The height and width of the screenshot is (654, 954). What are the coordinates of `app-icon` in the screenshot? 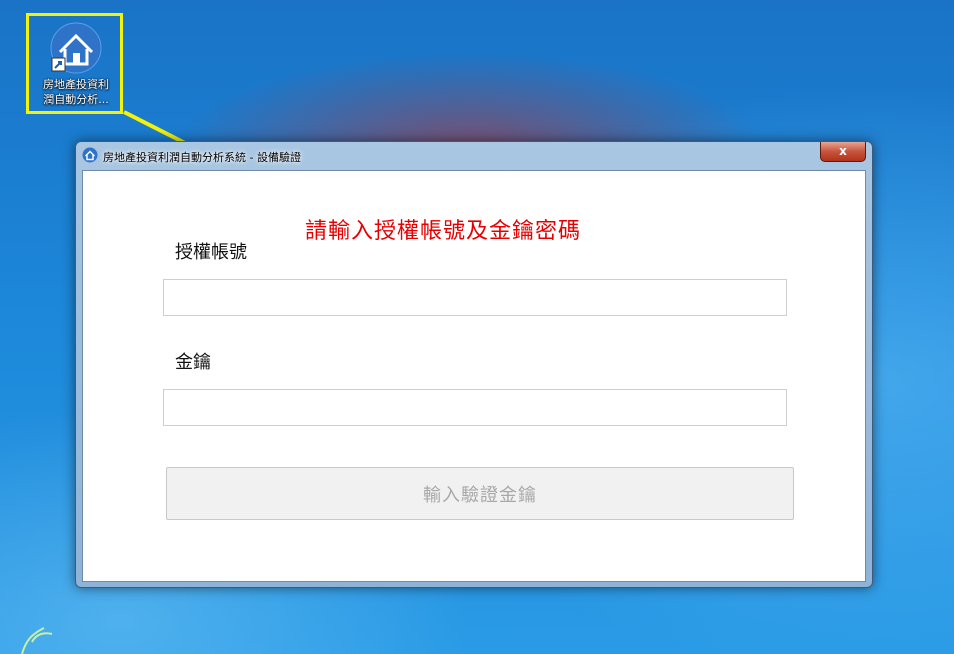 It's located at (90, 155).